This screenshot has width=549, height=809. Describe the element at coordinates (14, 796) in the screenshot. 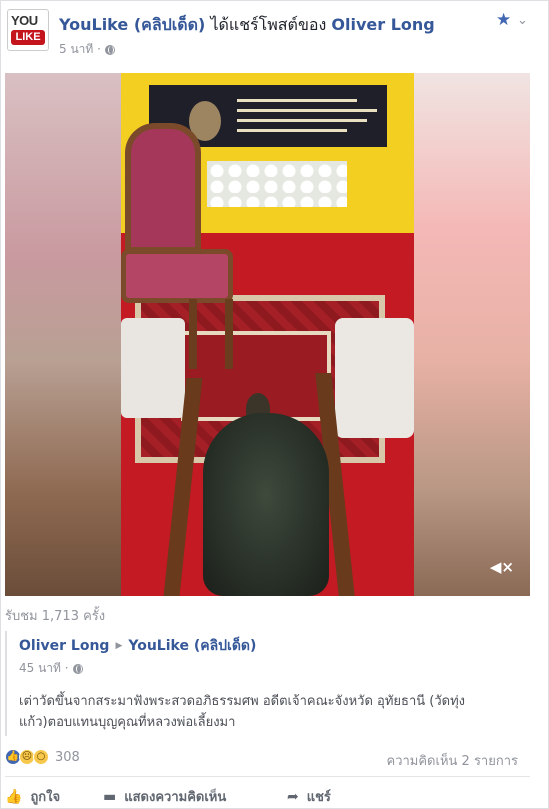

I see `thumbs-up-icon: 👍` at that location.